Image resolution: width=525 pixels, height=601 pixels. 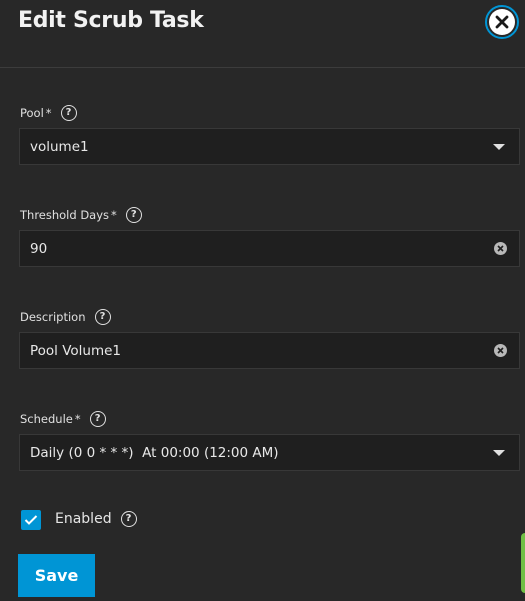 I want to click on threshold-days-label-text: Threshold Days, so click(x=65, y=215).